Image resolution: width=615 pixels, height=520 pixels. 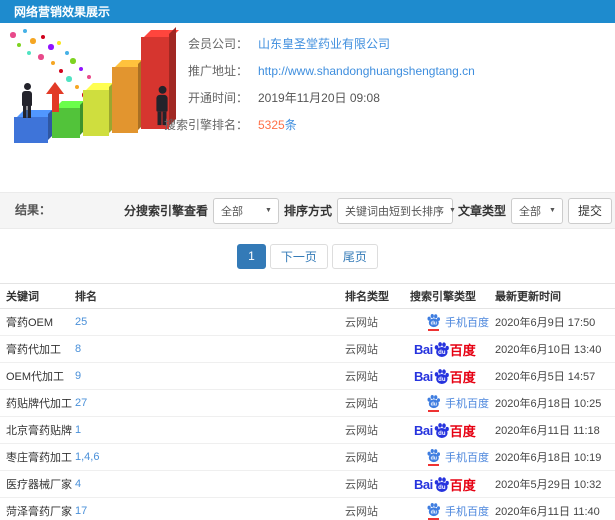 What do you see at coordinates (37, 296) in the screenshot?
I see `col-keyword: 关键词` at bounding box center [37, 296].